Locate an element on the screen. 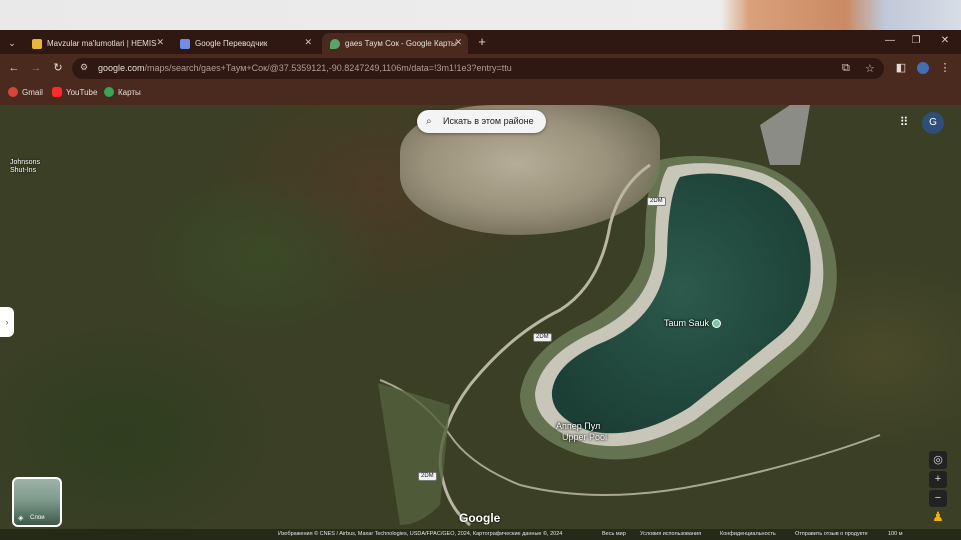 The height and width of the screenshot is (540, 961). translate-favicon-icon is located at coordinates (185, 43).